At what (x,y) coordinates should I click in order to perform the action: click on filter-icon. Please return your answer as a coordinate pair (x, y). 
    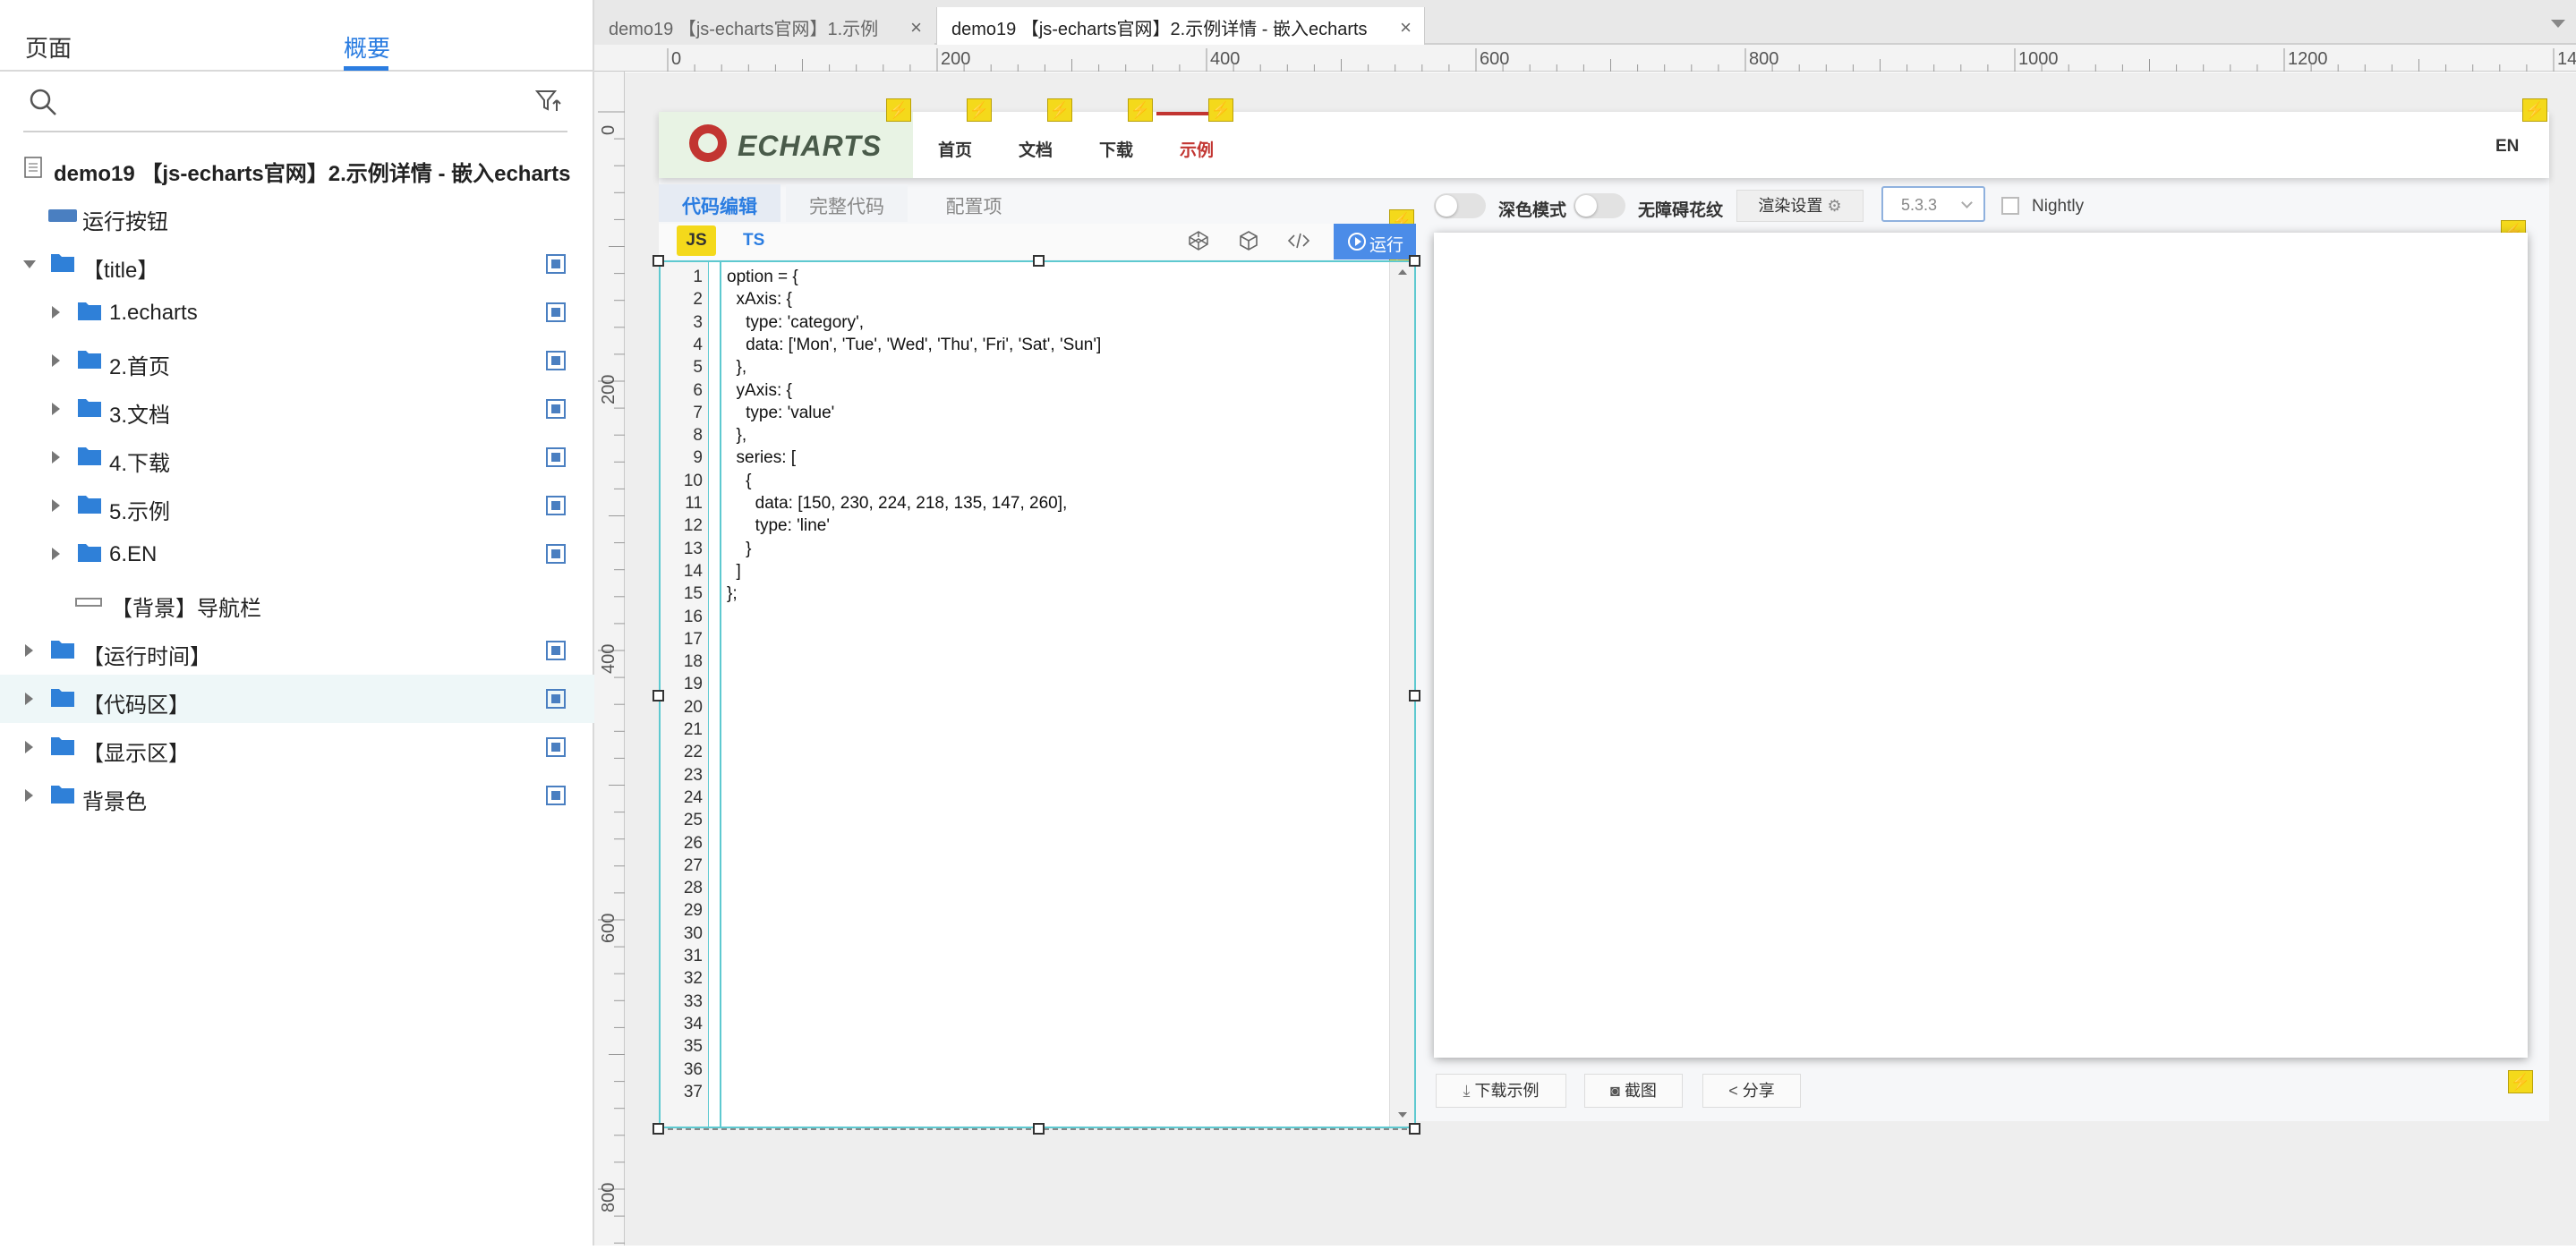
    Looking at the image, I should click on (548, 101).